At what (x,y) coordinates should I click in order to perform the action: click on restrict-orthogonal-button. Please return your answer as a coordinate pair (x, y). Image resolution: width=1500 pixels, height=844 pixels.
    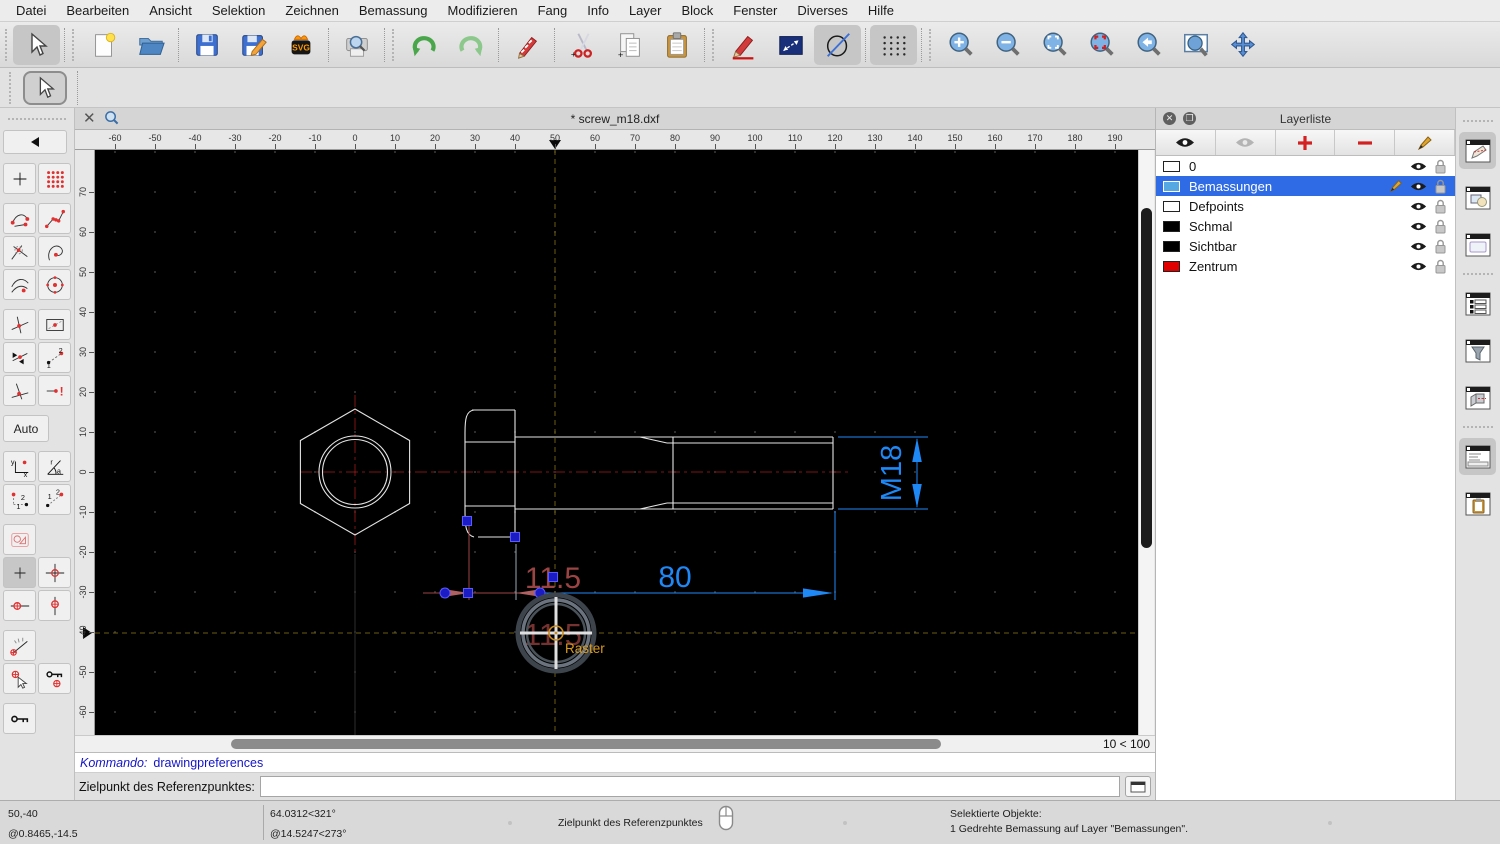
    Looking at the image, I should click on (54, 572).